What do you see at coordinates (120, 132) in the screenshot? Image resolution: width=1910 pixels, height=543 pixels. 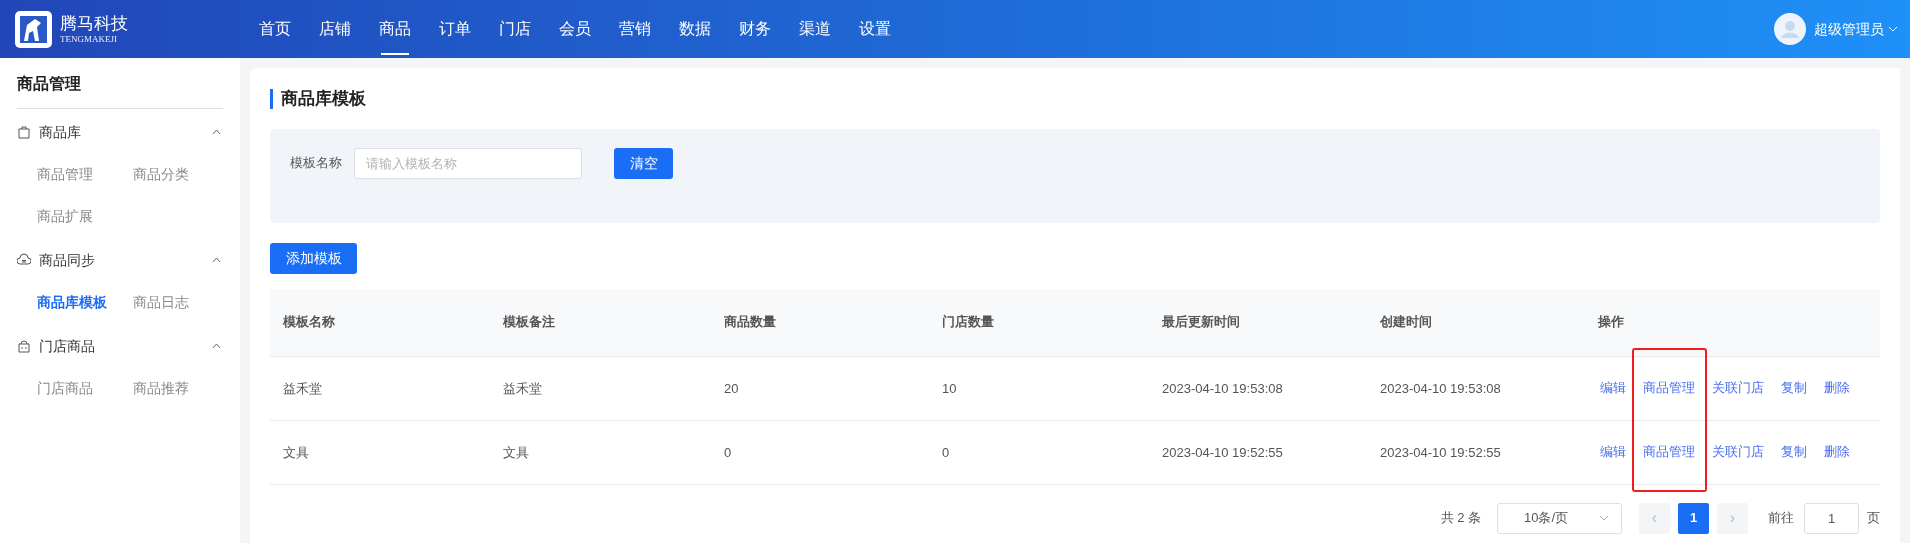 I see `sidebar-group: 商品库` at bounding box center [120, 132].